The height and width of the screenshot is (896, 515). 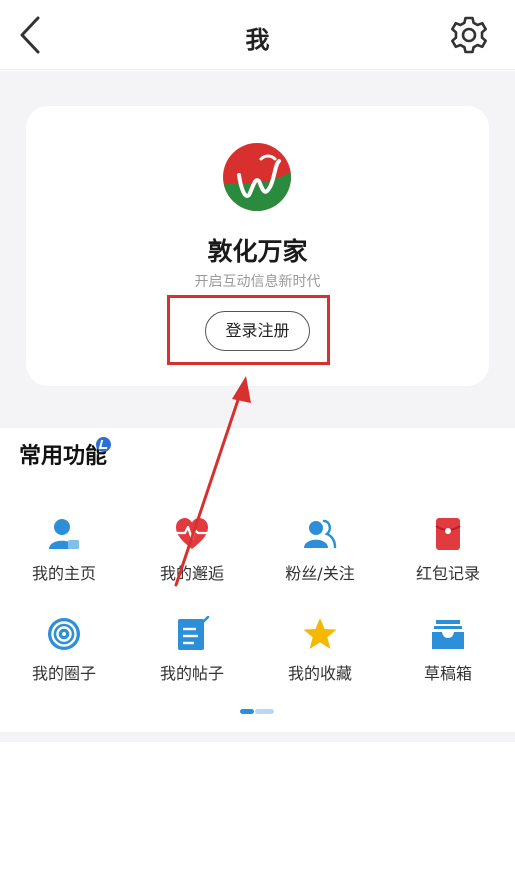 What do you see at coordinates (194, 633) in the screenshot?
I see `post-edit-icon` at bounding box center [194, 633].